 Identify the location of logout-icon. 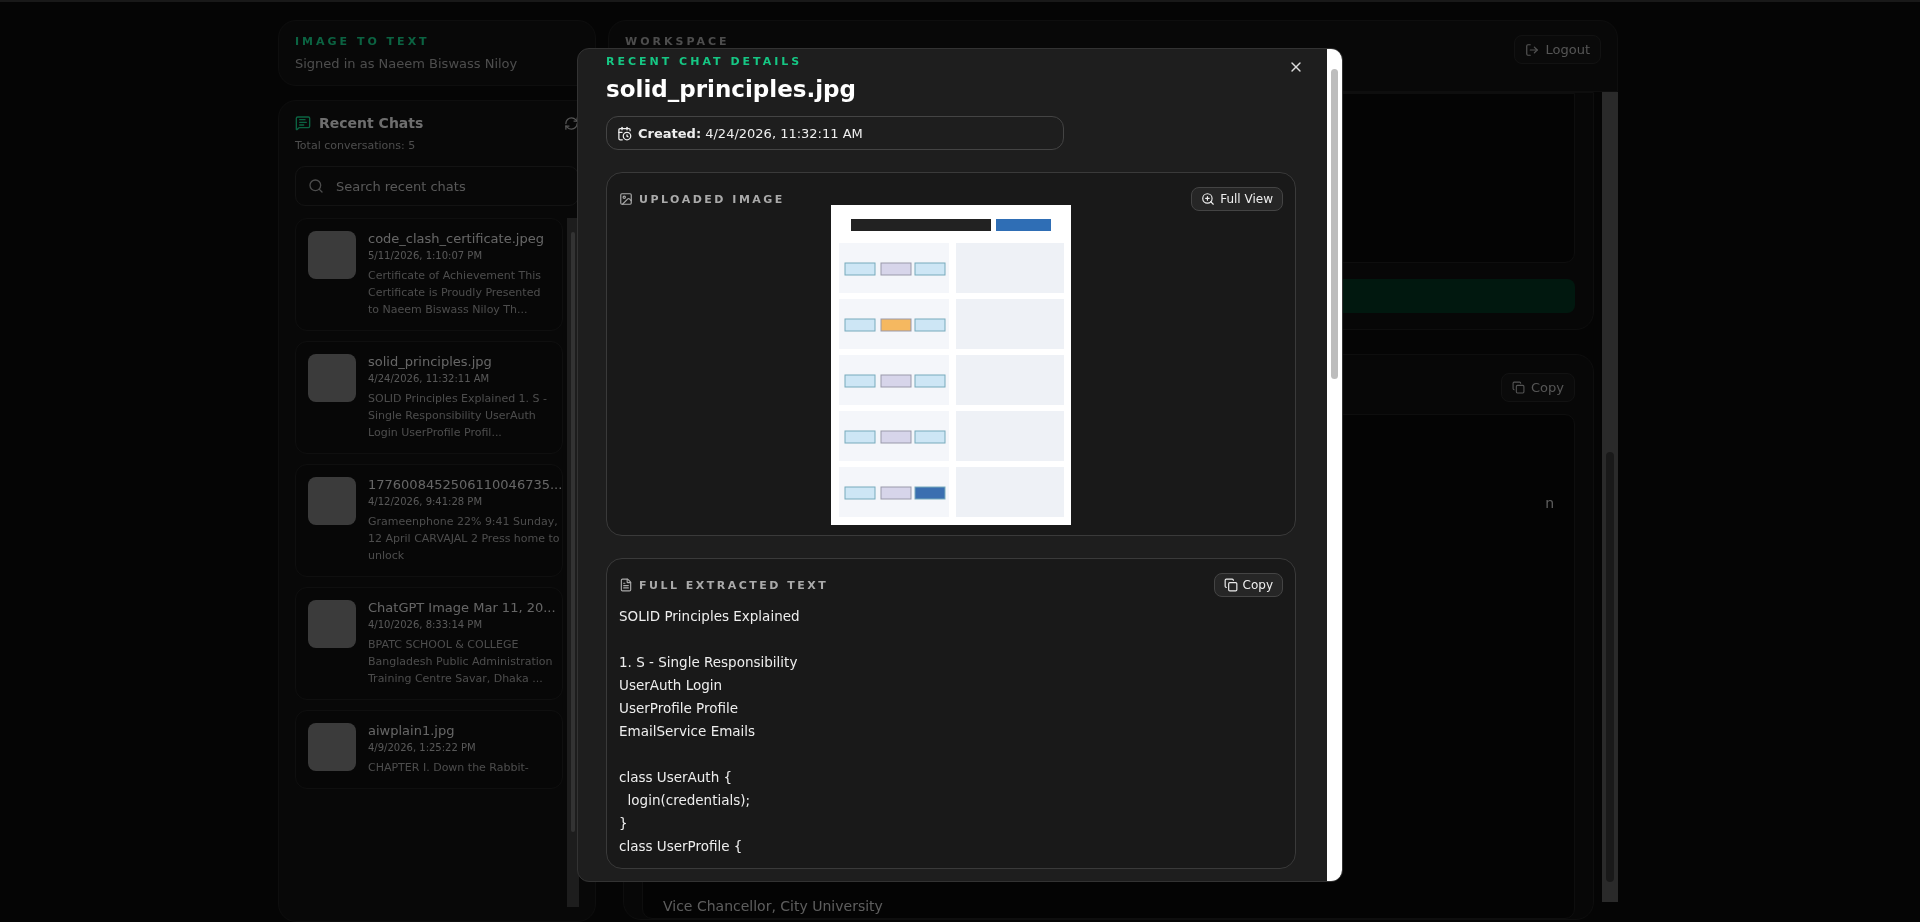
(1532, 49).